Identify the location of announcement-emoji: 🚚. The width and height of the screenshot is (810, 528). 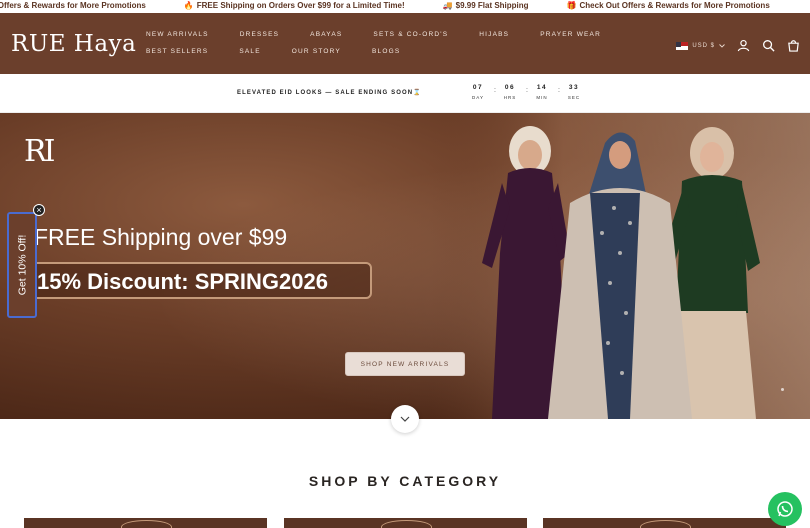
(447, 5).